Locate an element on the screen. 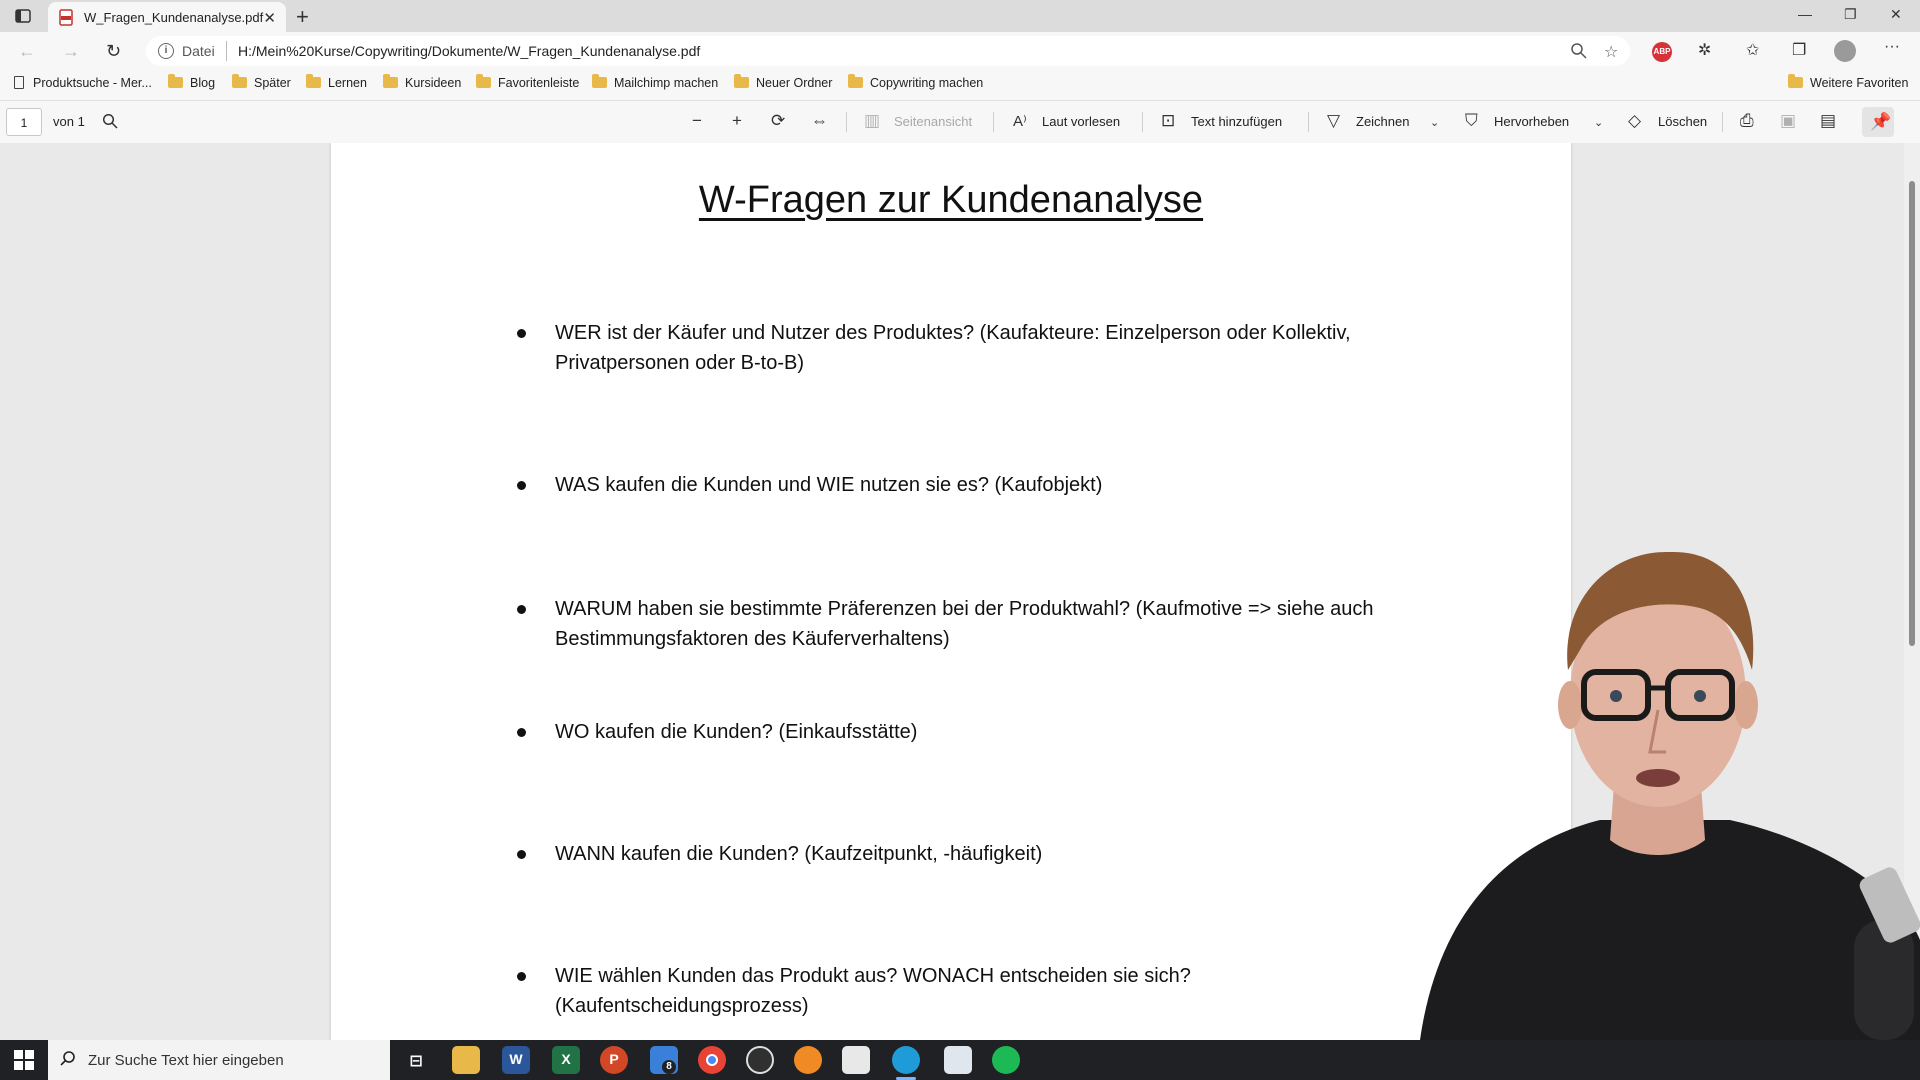  file-explorer-icon is located at coordinates (466, 1060).